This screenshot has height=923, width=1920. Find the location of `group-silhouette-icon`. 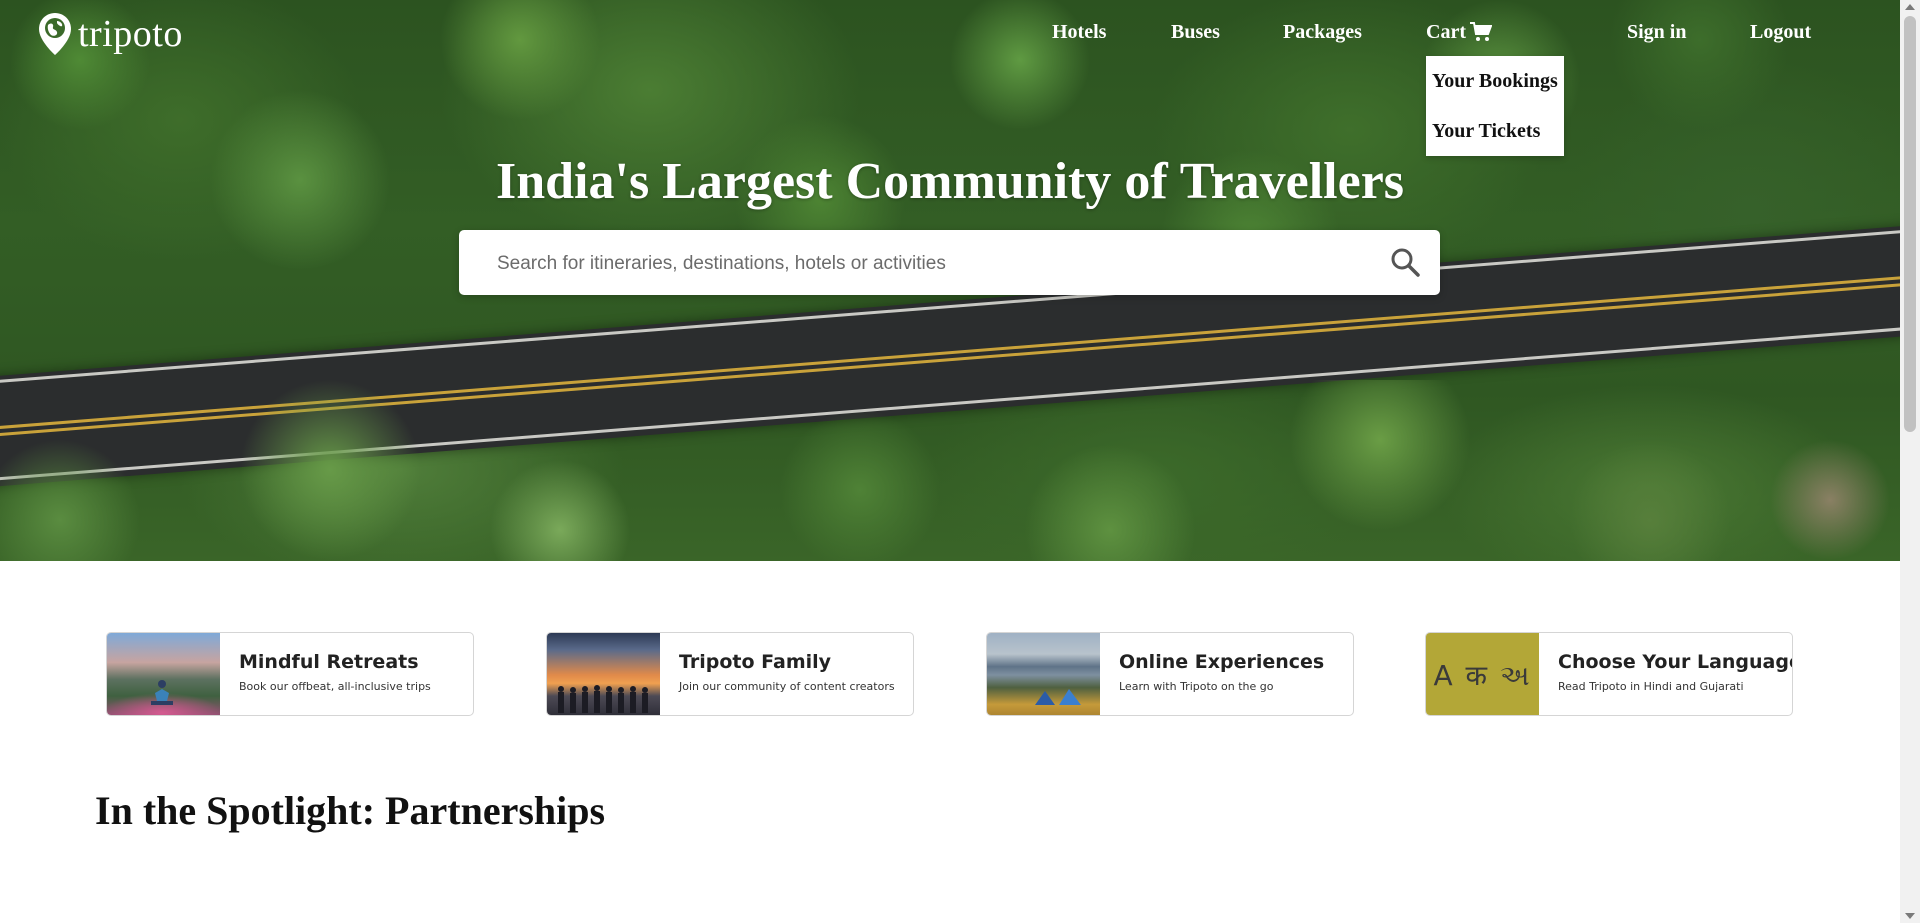

group-silhouette-icon is located at coordinates (603, 699).